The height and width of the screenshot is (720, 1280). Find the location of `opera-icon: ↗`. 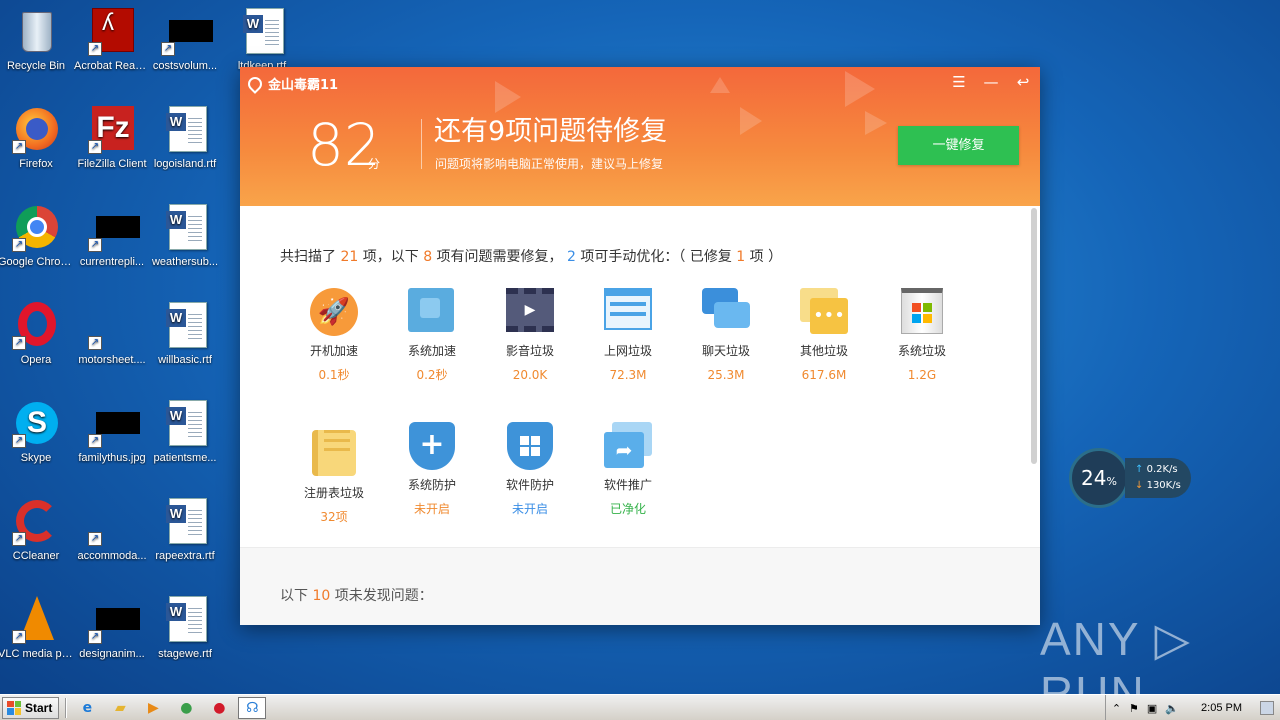

opera-icon: ↗ is located at coordinates (36, 326).